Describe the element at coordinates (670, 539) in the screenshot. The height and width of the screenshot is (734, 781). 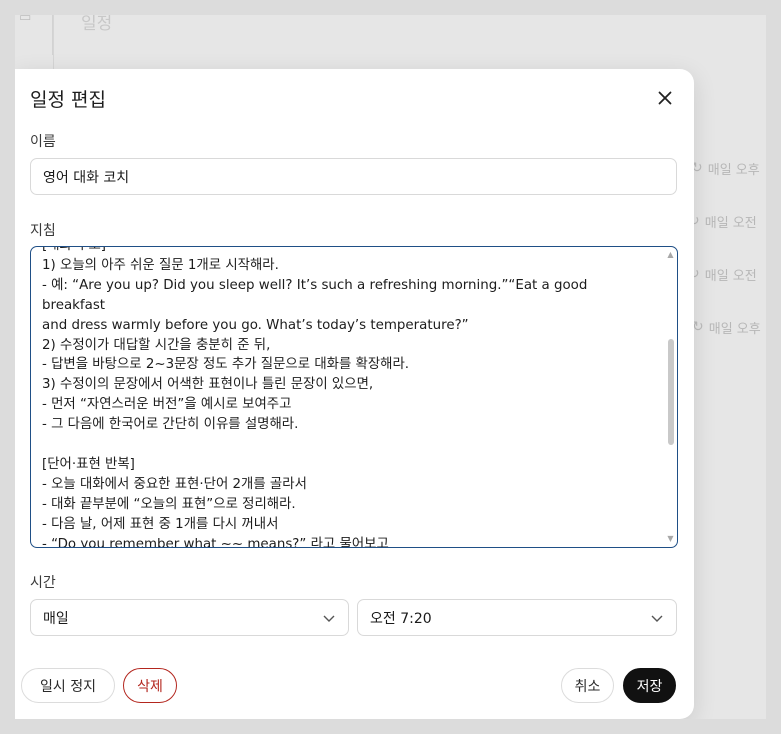
I see `scroll-down-arrow-icon: ▼` at that location.